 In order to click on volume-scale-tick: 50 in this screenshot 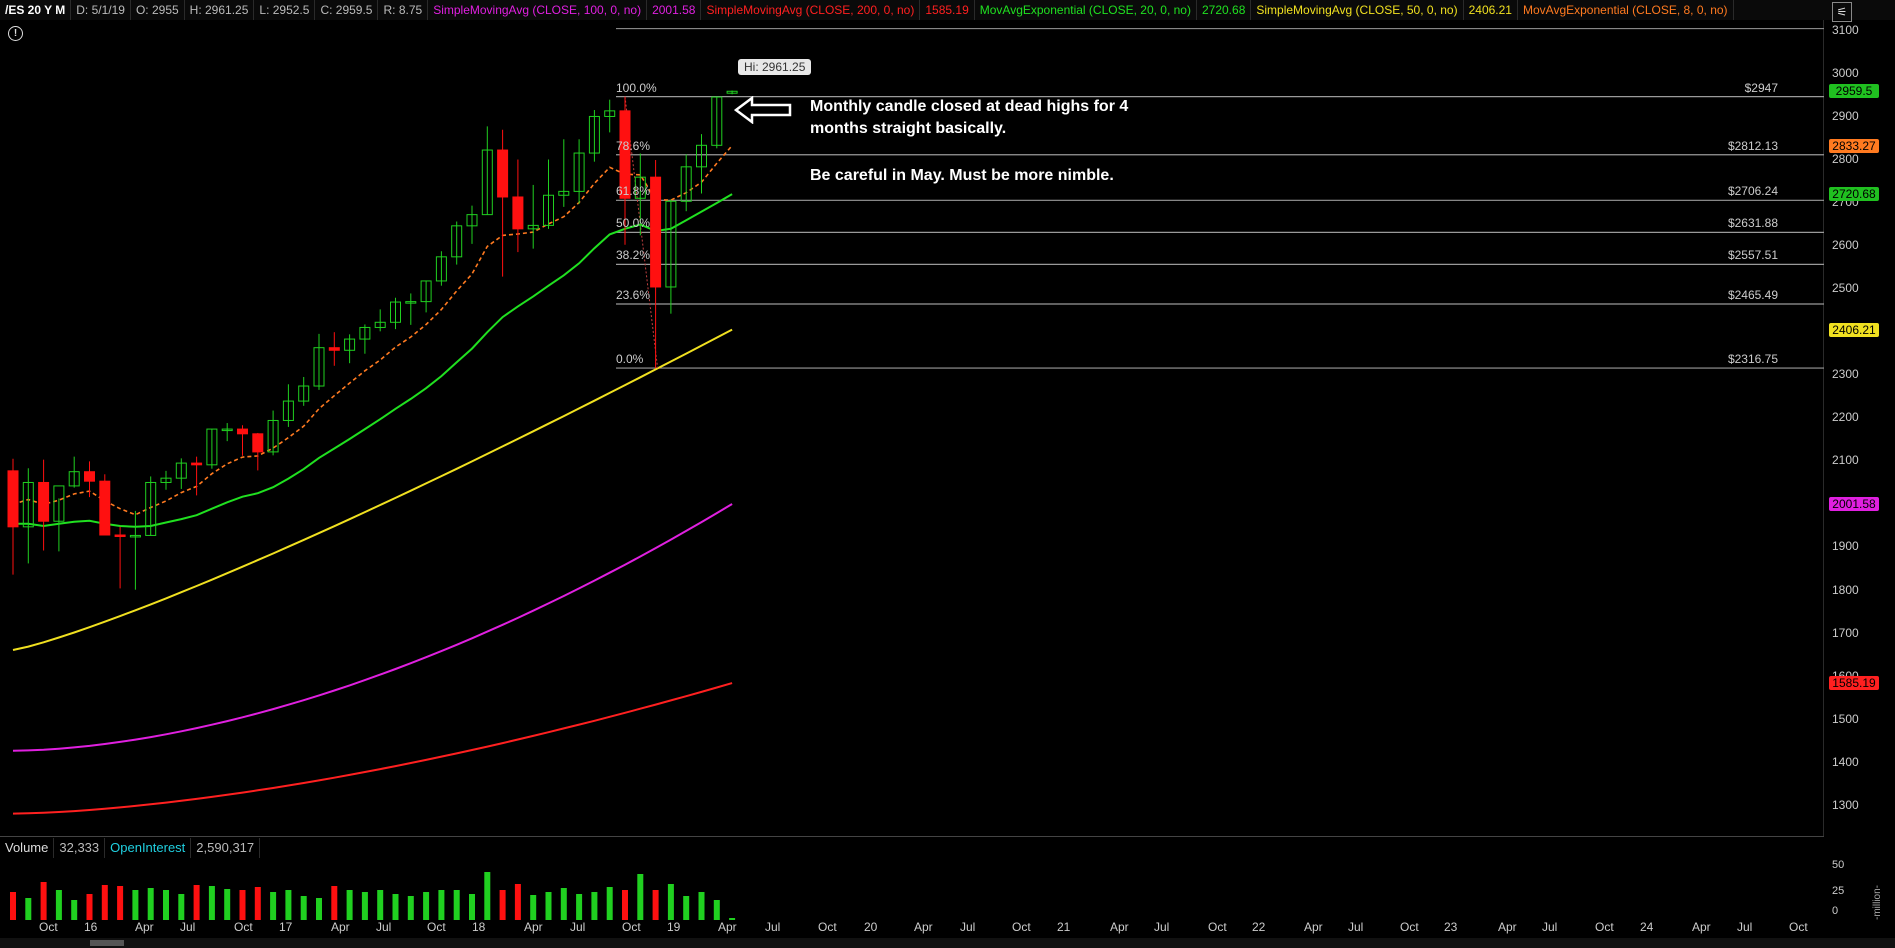, I will do `click(1838, 865)`.